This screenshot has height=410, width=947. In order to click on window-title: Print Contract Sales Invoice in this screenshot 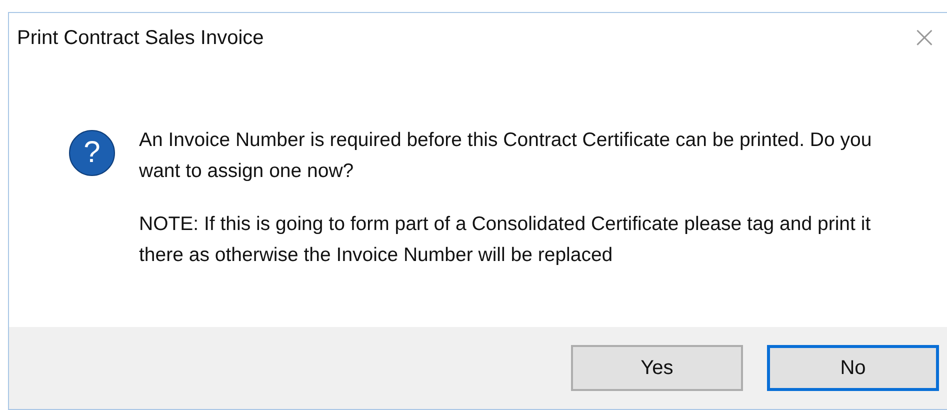, I will do `click(140, 38)`.